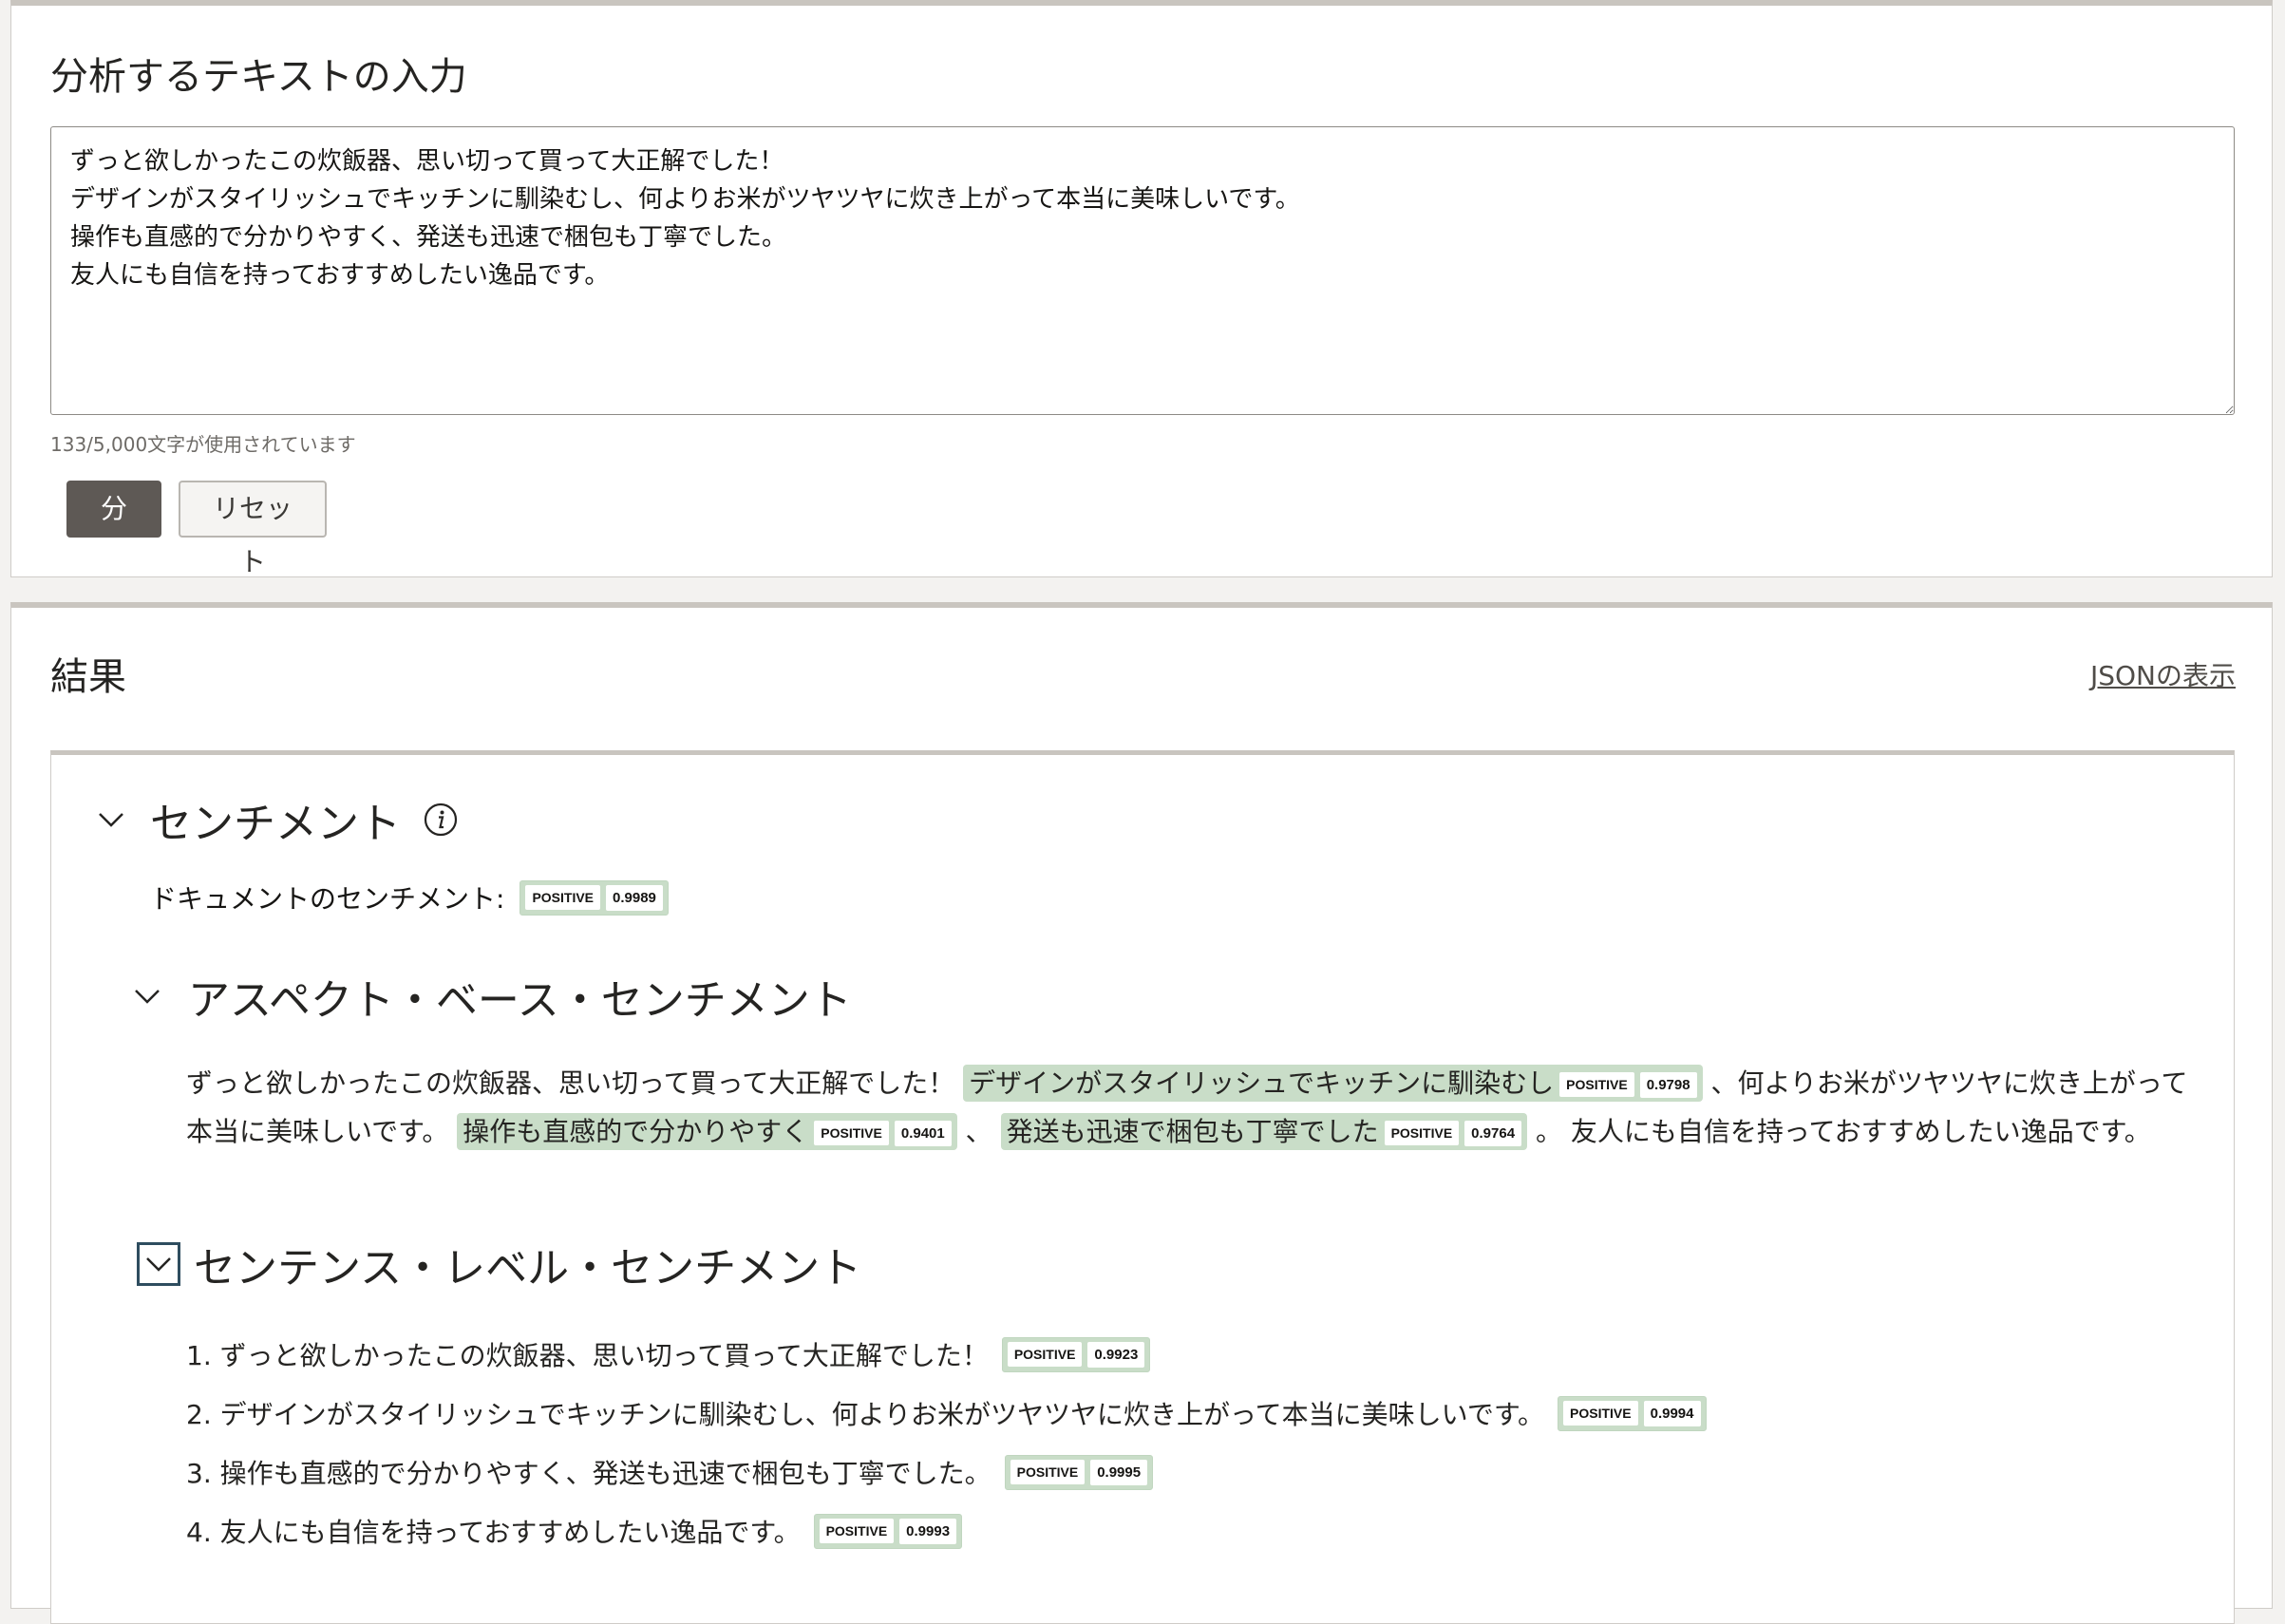 The width and height of the screenshot is (2285, 1624). I want to click on reset-button: リセット, so click(253, 529).